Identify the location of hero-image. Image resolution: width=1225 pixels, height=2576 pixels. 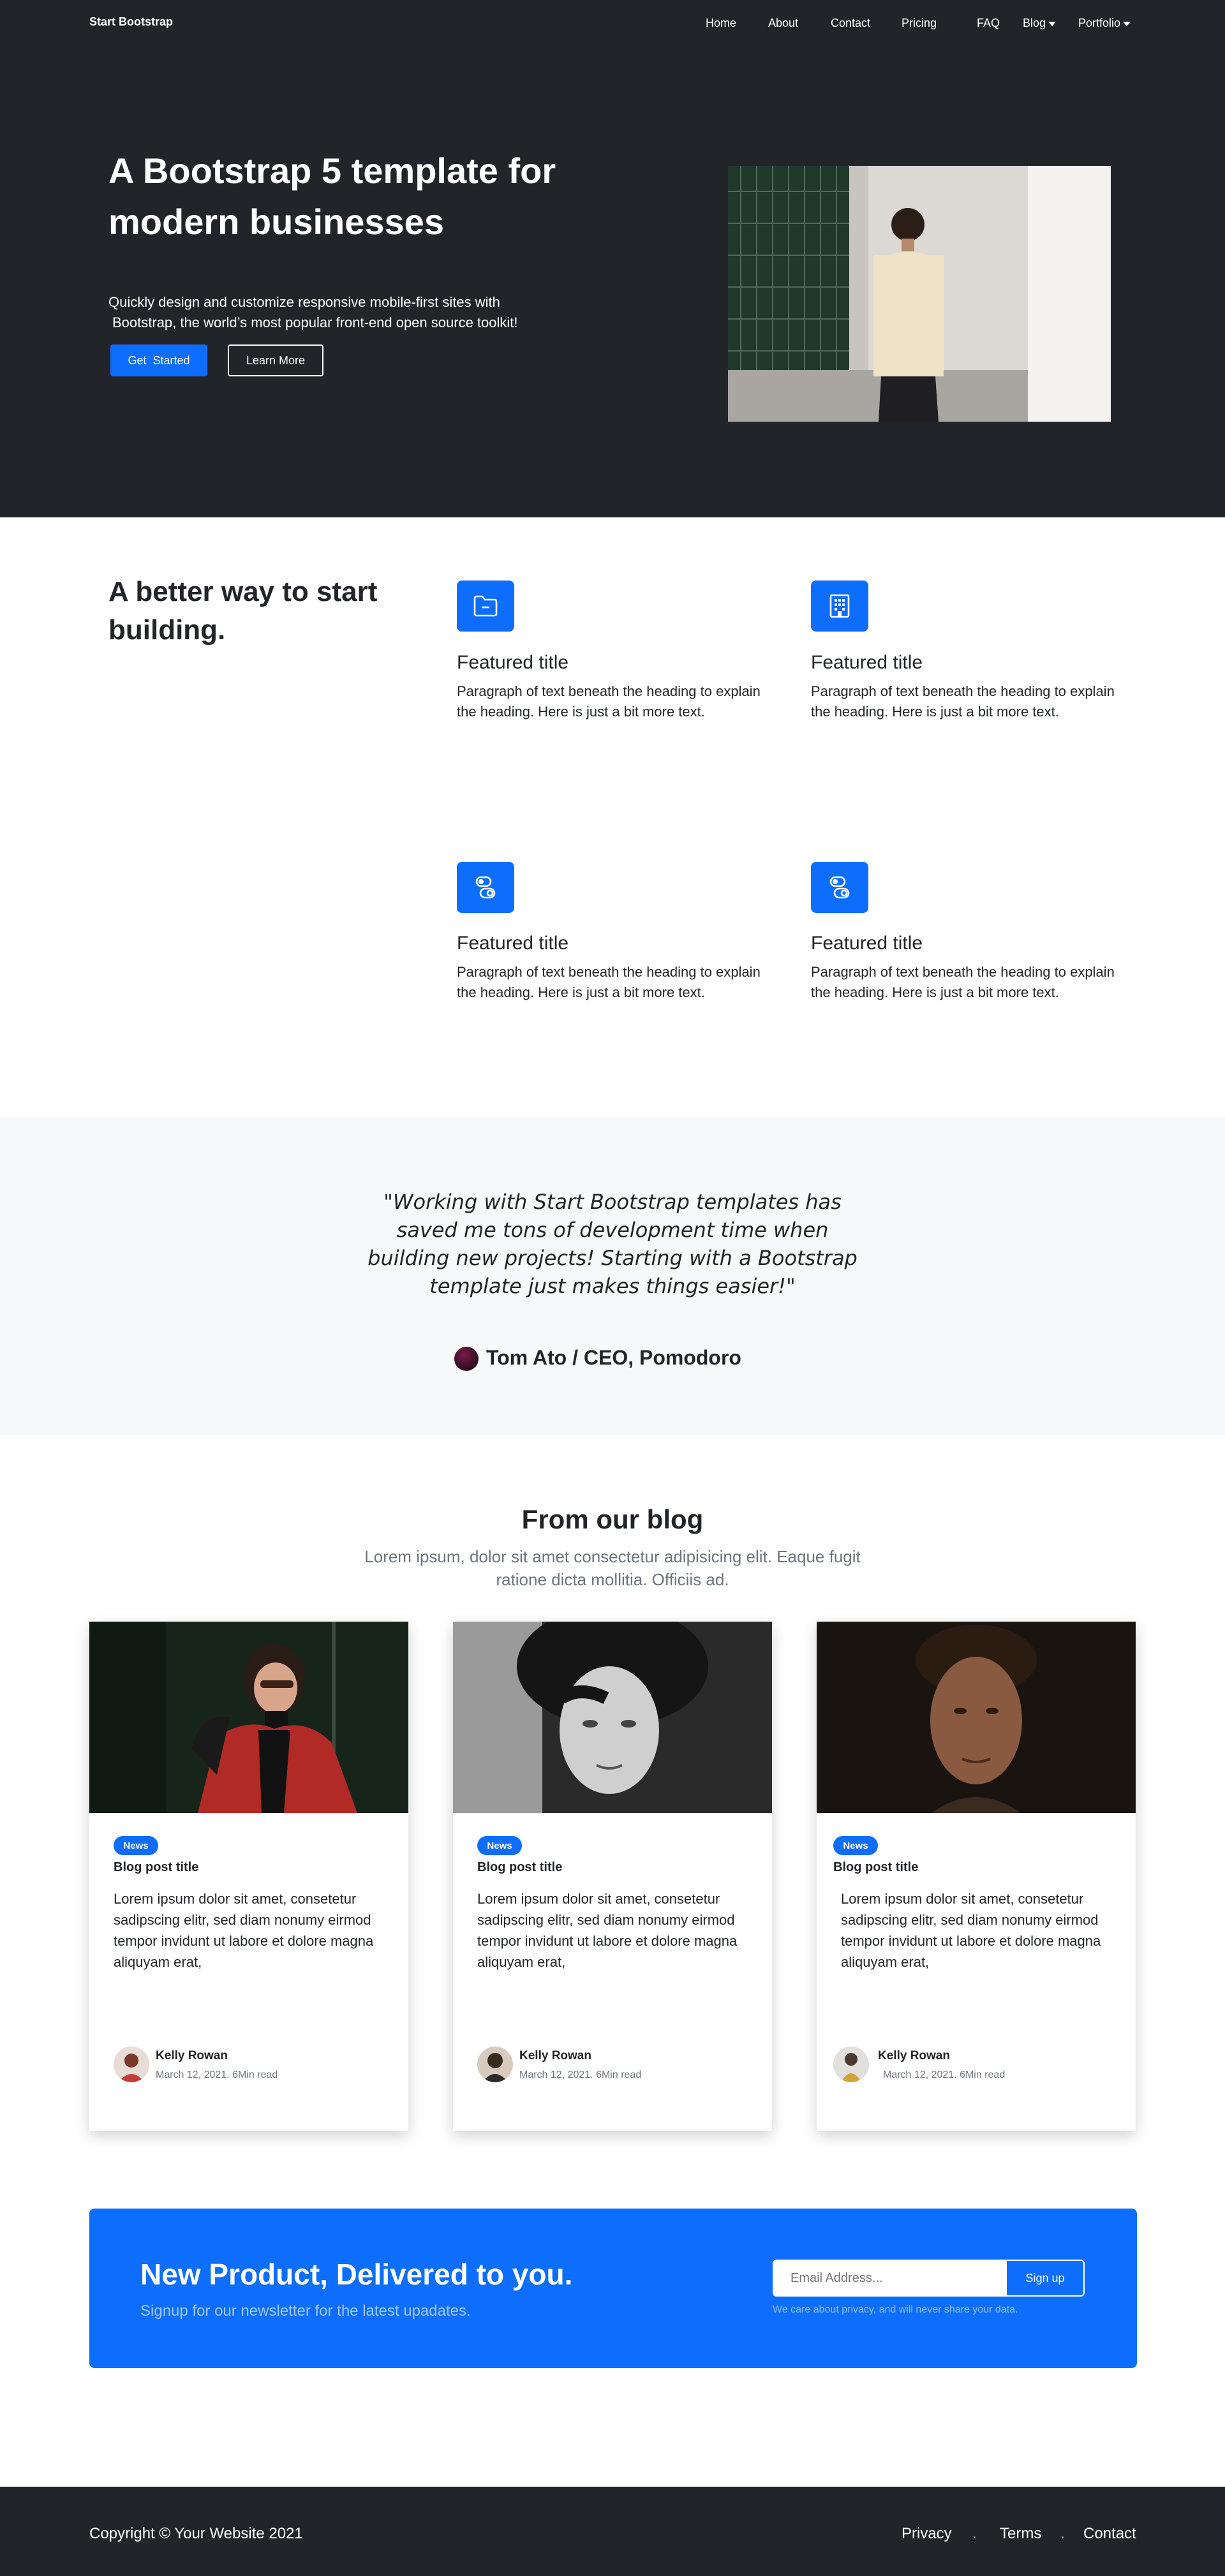
(919, 294).